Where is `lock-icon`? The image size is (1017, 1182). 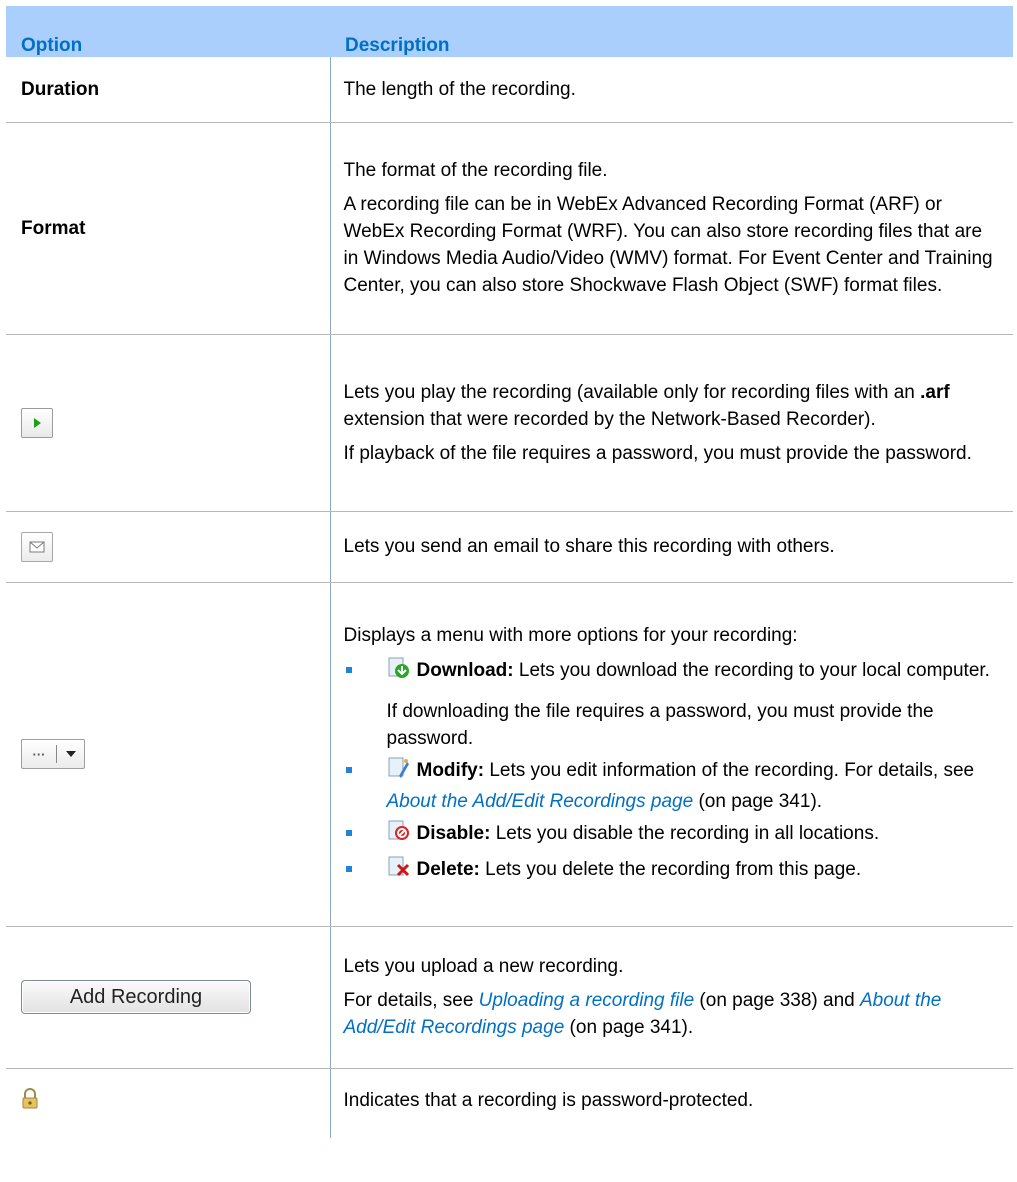
lock-icon is located at coordinates (30, 1098).